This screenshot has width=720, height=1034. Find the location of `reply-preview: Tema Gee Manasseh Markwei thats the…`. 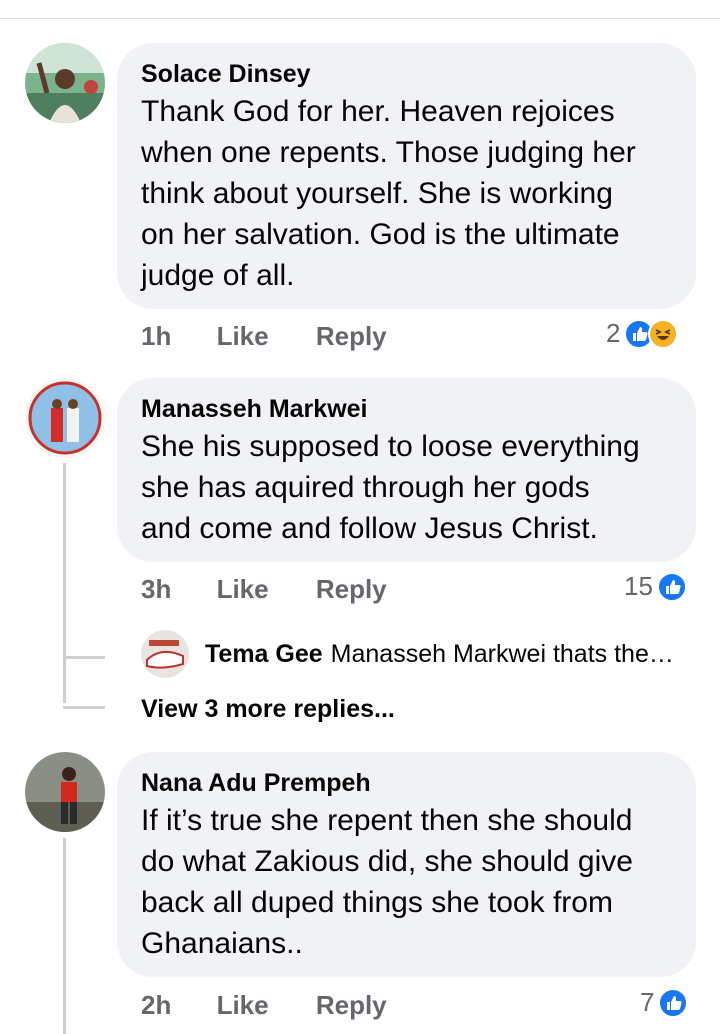

reply-preview: Tema Gee Manasseh Markwei thats the… is located at coordinates (407, 654).